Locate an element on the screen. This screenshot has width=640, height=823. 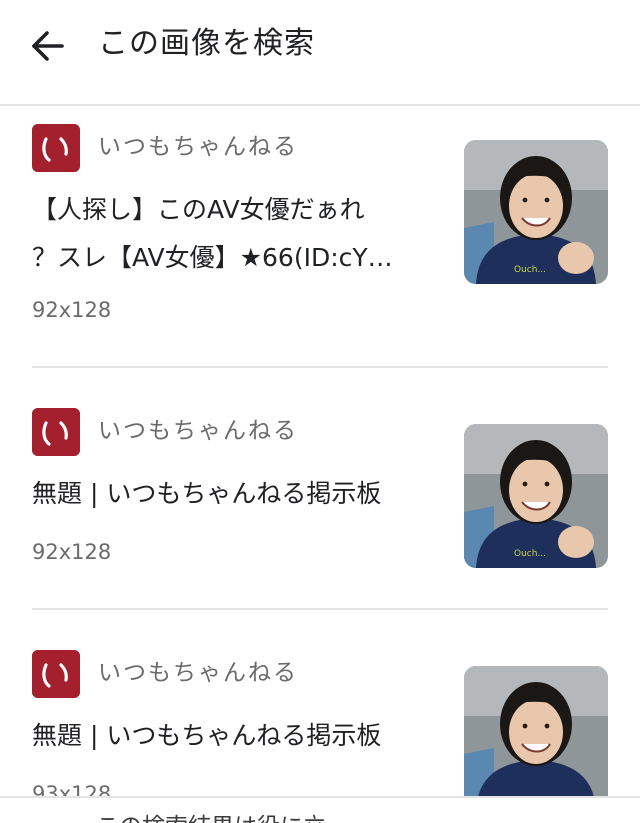
page-title: この画像を検索 is located at coordinates (206, 43).